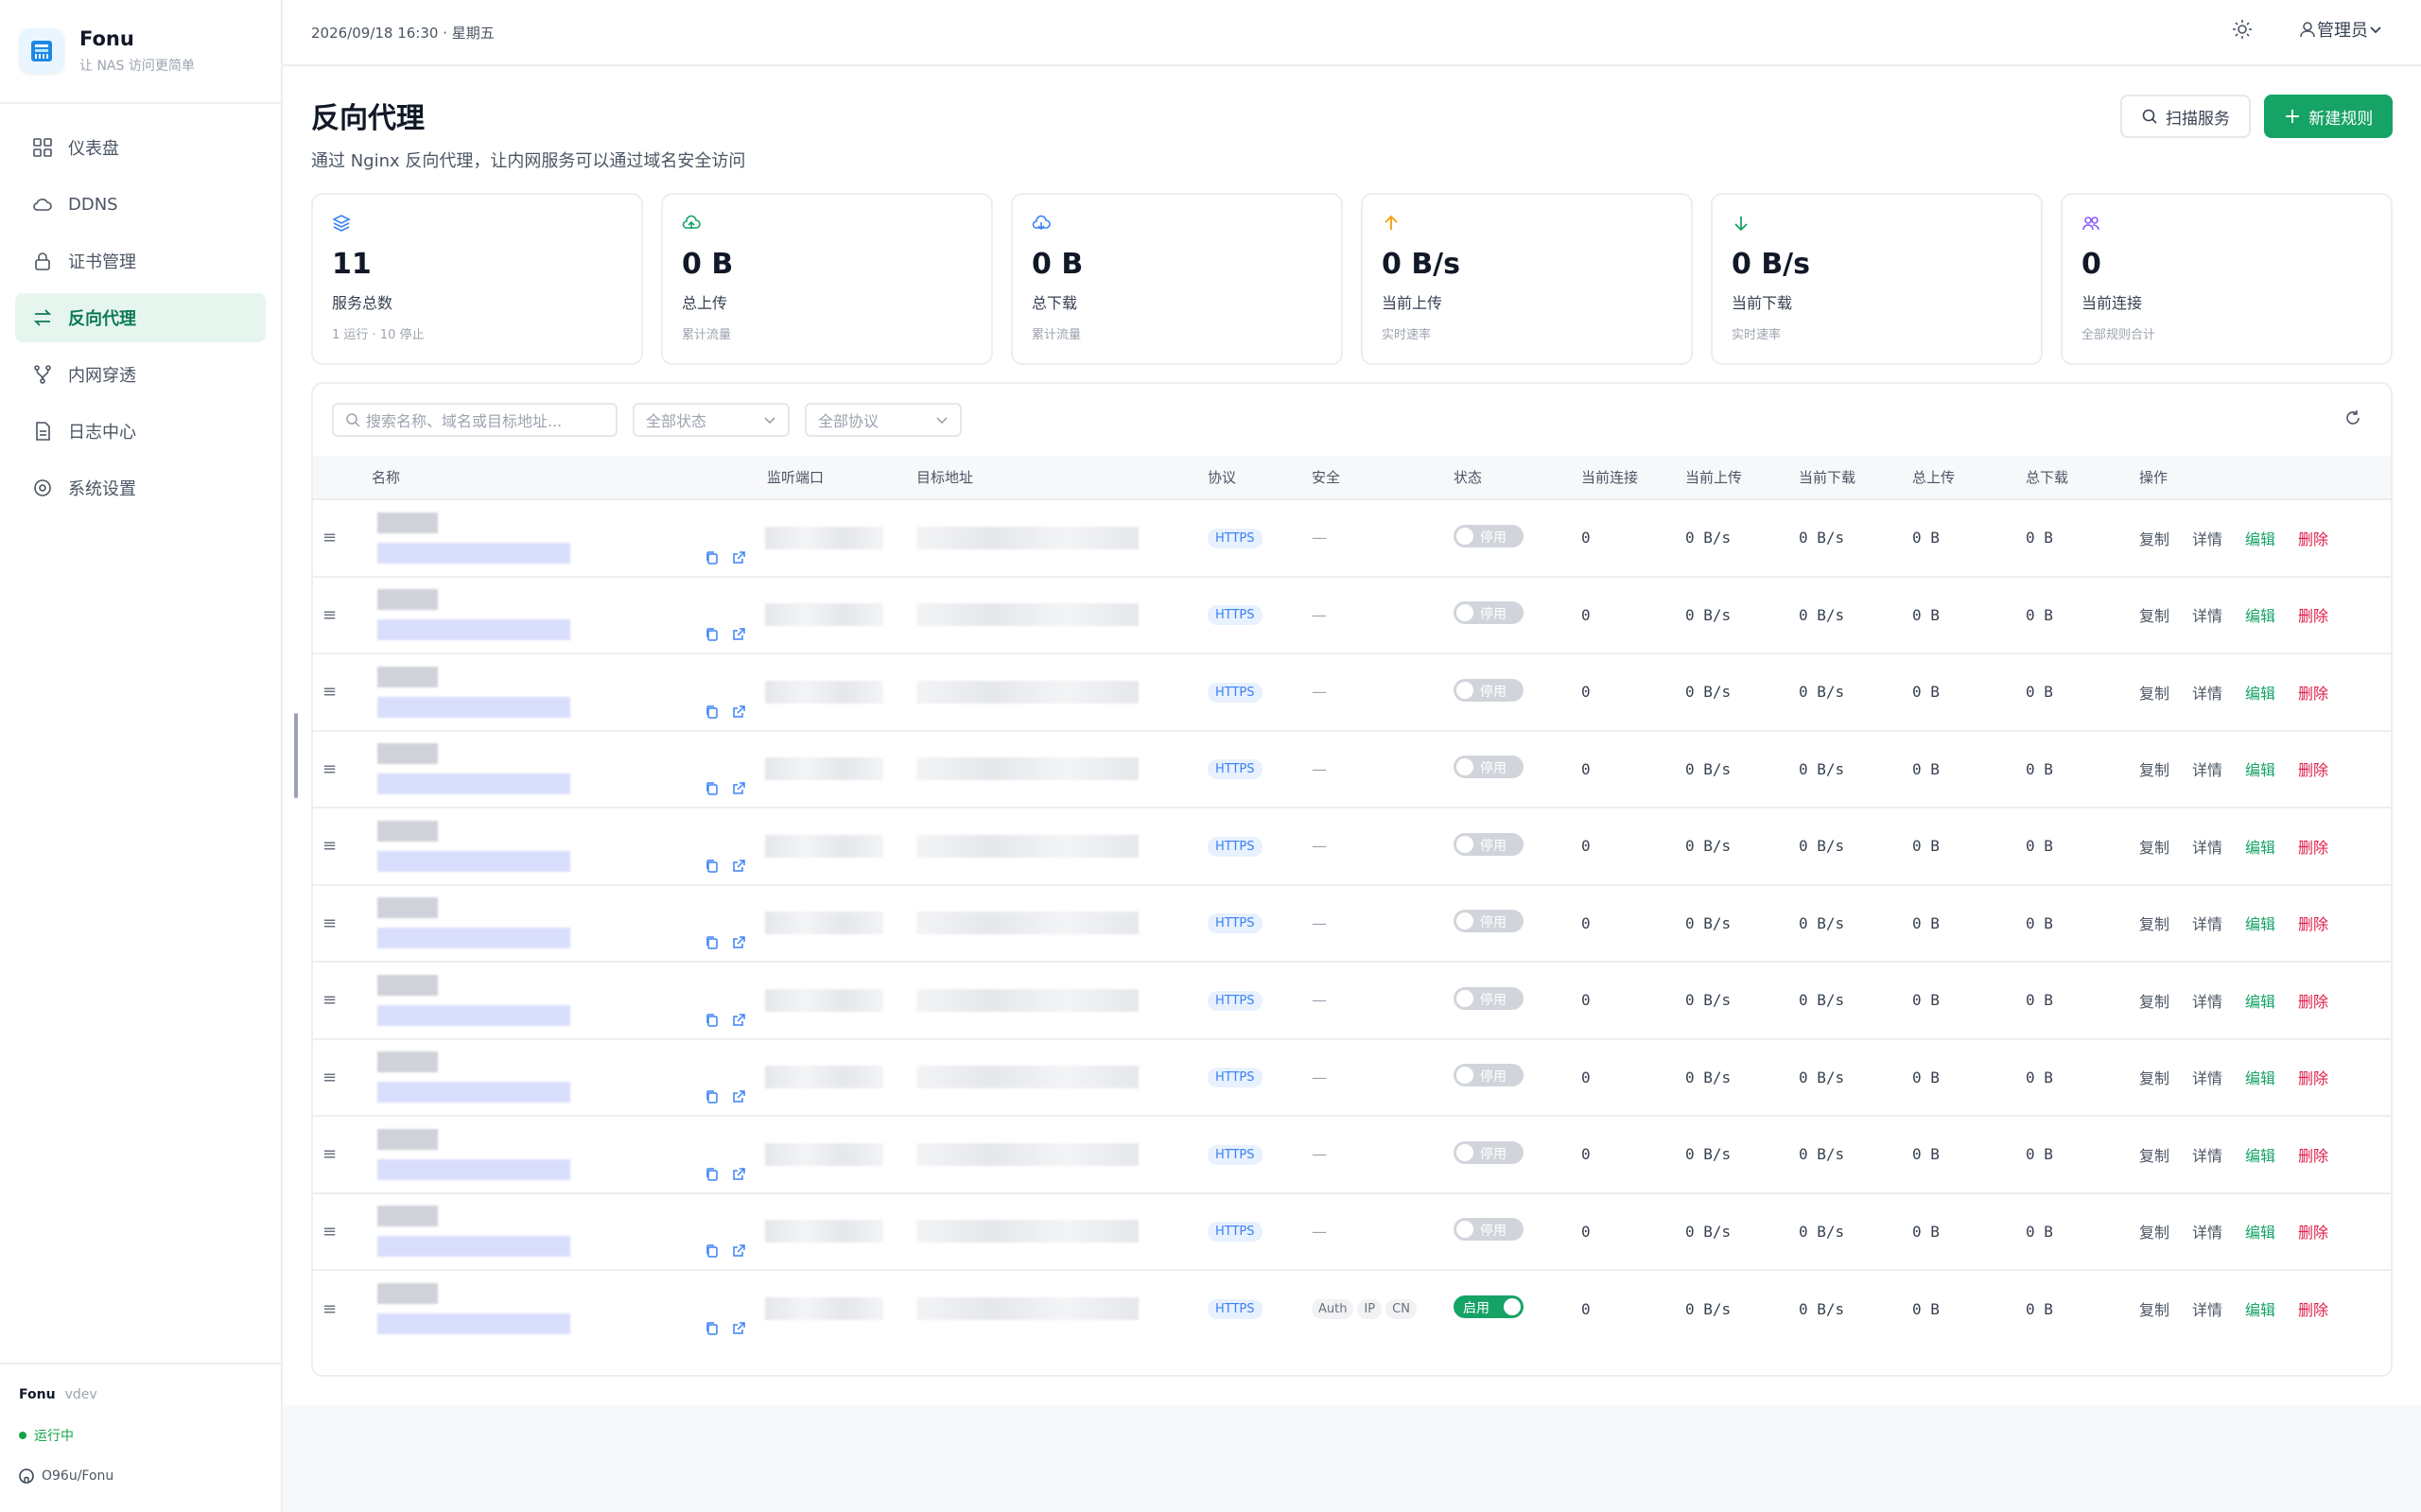 Image resolution: width=2421 pixels, height=1512 pixels. Describe the element at coordinates (883, 420) in the screenshot. I see `protocol-filter-select: 全部协议` at that location.